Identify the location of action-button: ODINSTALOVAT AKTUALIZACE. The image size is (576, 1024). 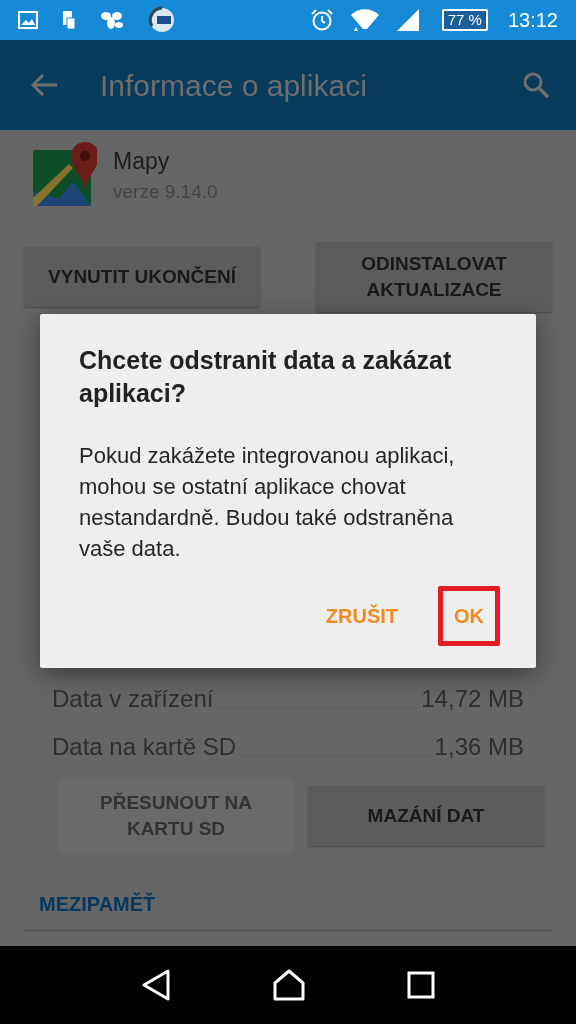
(434, 277).